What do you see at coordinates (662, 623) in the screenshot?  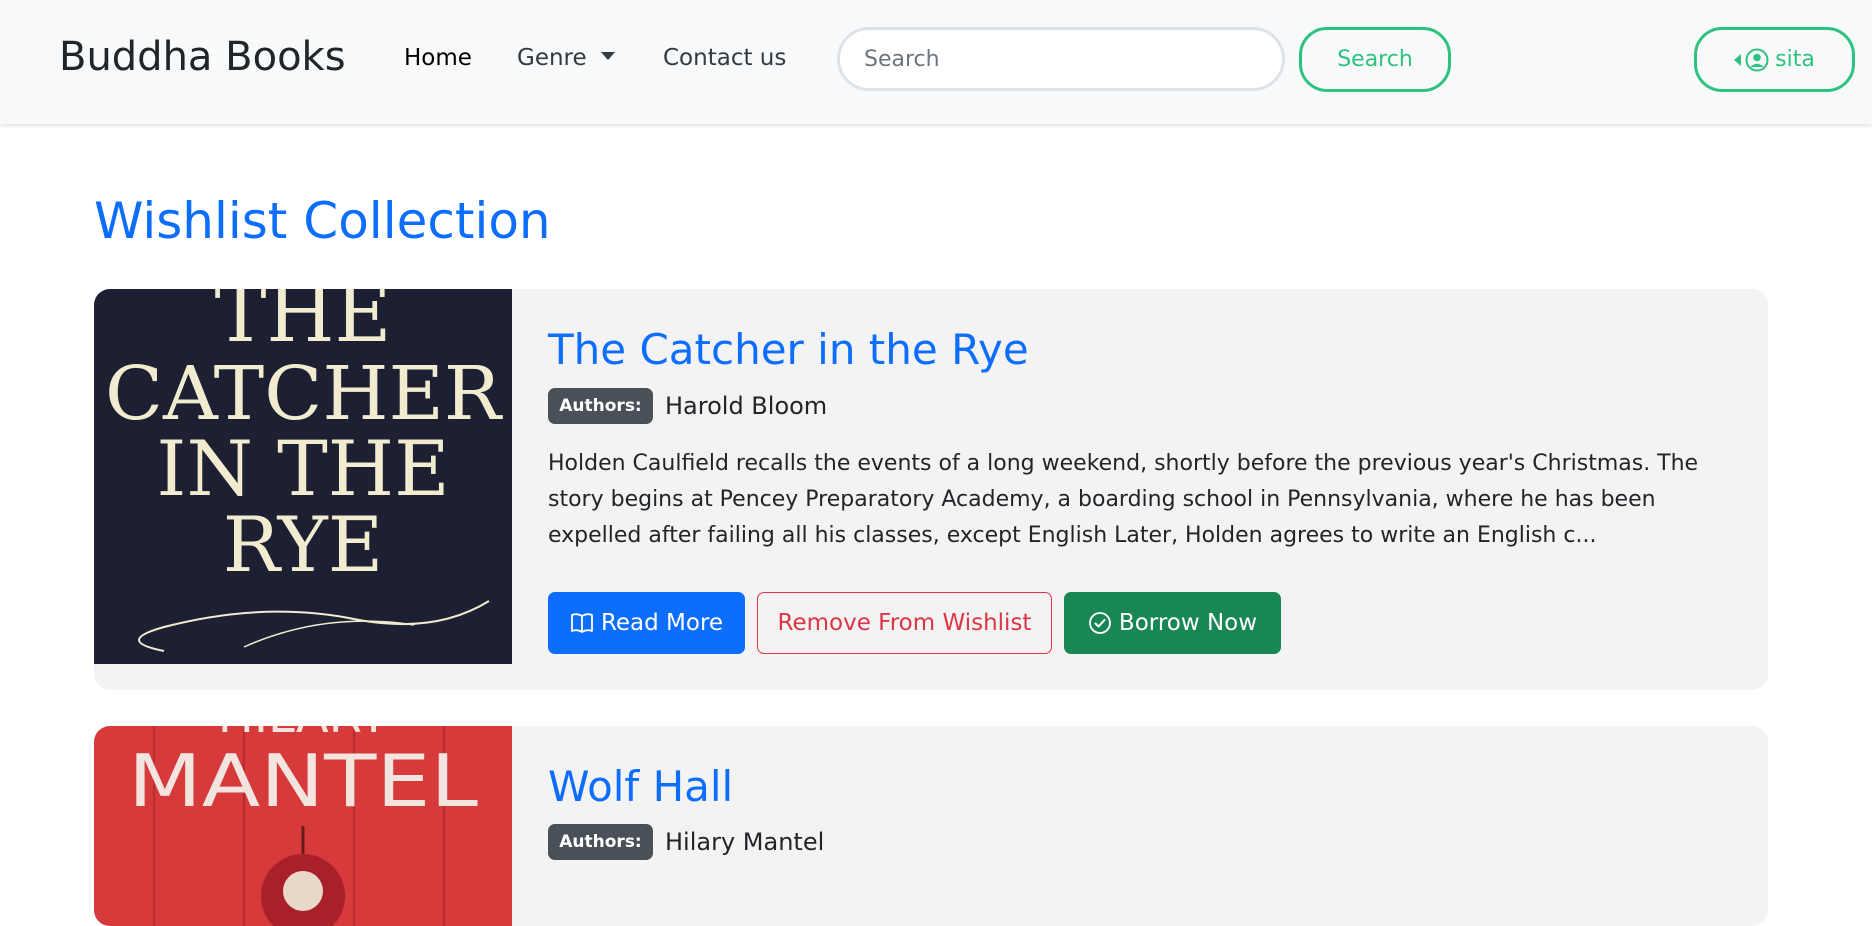 I see `read-more-label: Read More` at bounding box center [662, 623].